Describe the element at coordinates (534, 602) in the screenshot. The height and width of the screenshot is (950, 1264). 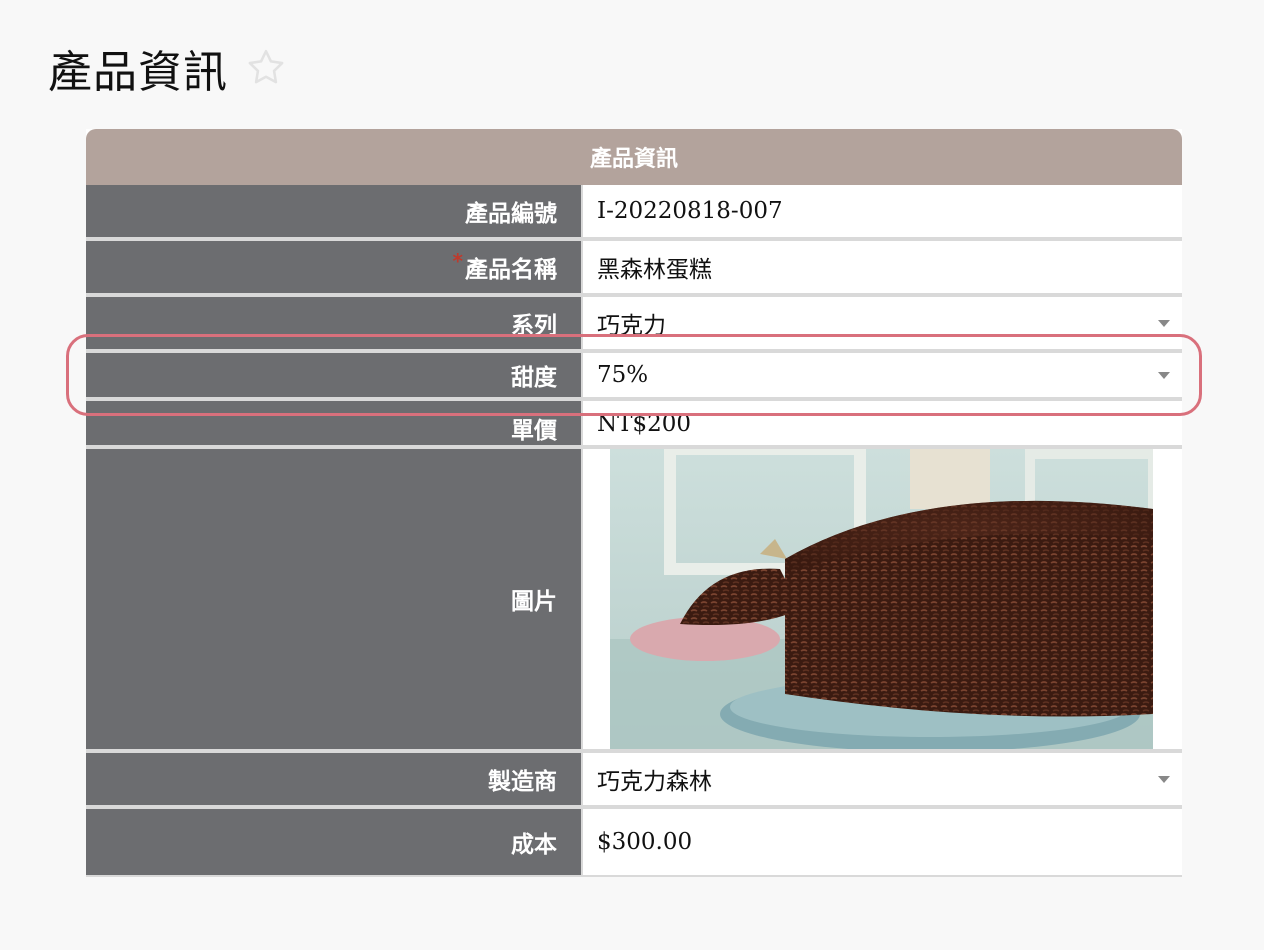
I see `label-text: 圖片` at that location.